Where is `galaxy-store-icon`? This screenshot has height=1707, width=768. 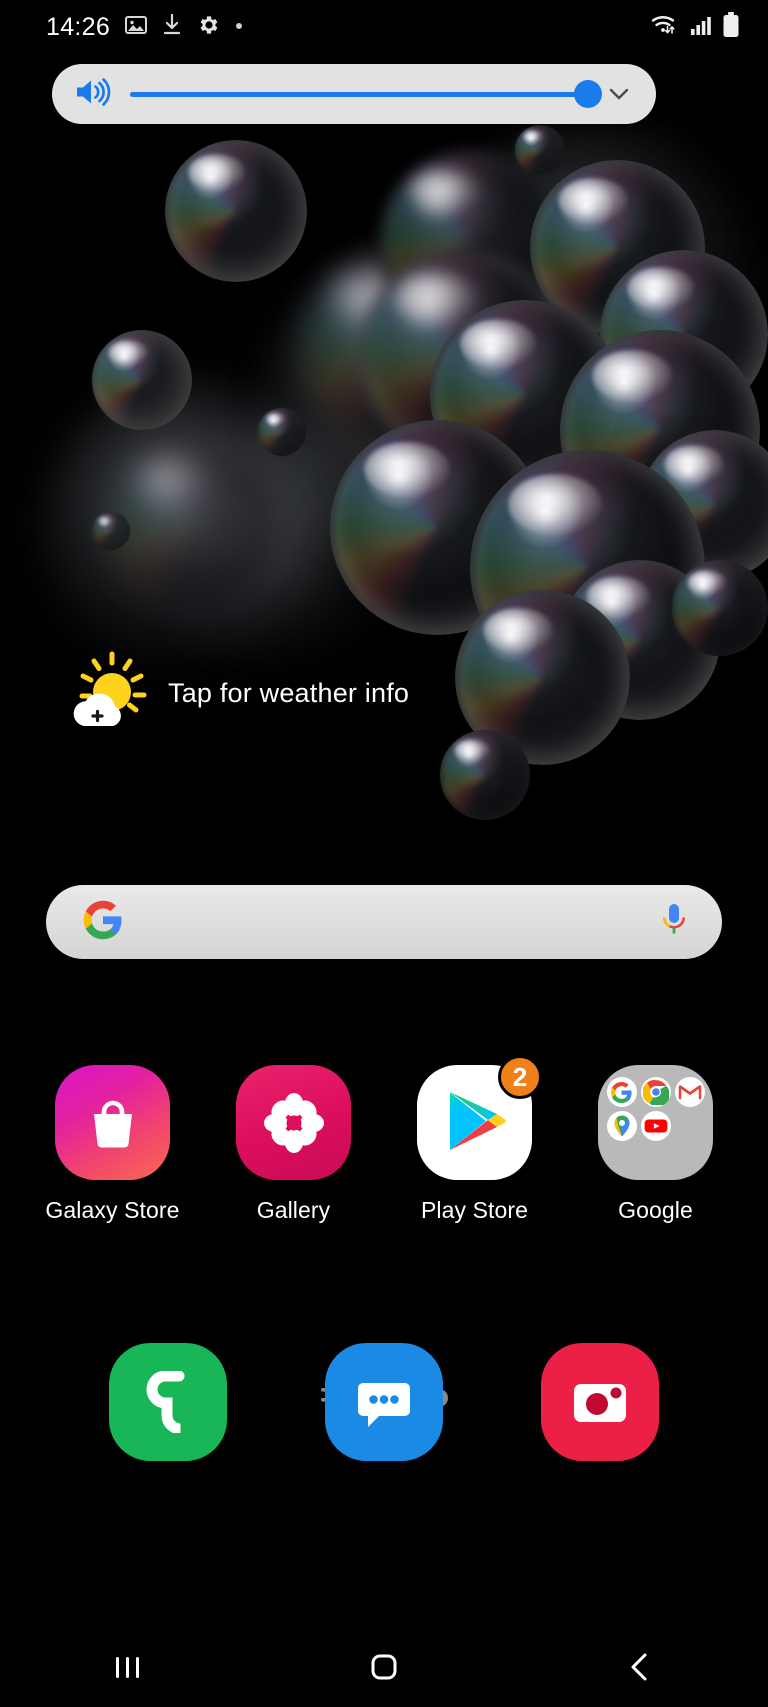
galaxy-store-icon is located at coordinates (112, 1122).